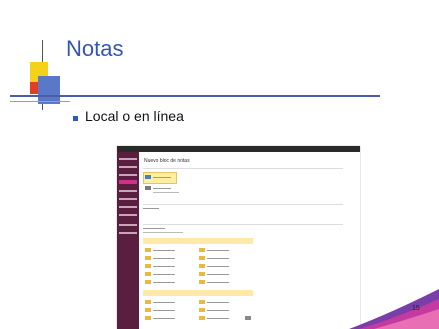 The width and height of the screenshot is (439, 329). What do you see at coordinates (134, 116) in the screenshot?
I see `bullet-text: Local o en línea` at bounding box center [134, 116].